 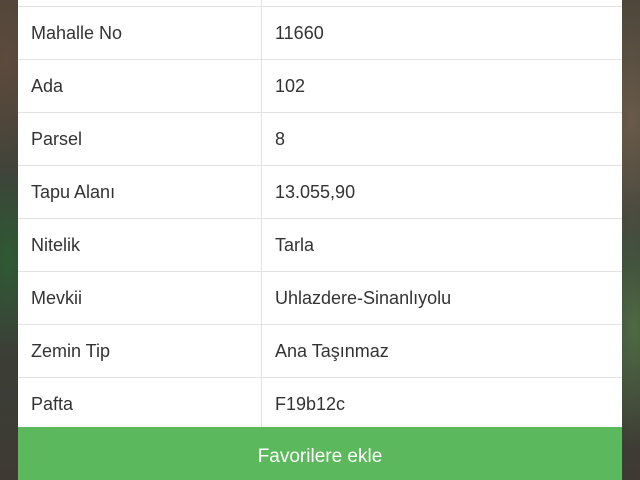 I want to click on table-row-partial, so click(x=320, y=3).